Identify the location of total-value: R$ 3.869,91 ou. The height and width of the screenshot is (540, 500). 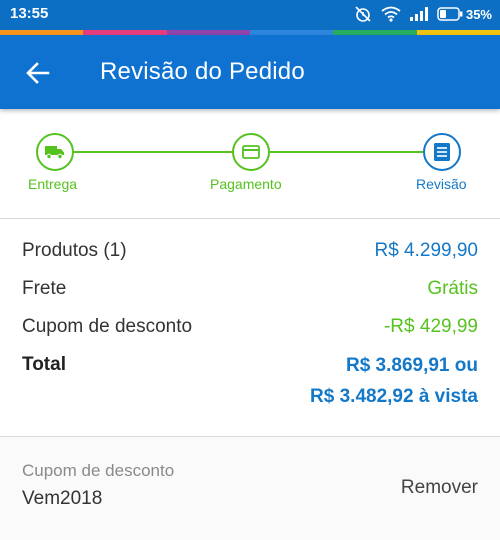
(411, 365).